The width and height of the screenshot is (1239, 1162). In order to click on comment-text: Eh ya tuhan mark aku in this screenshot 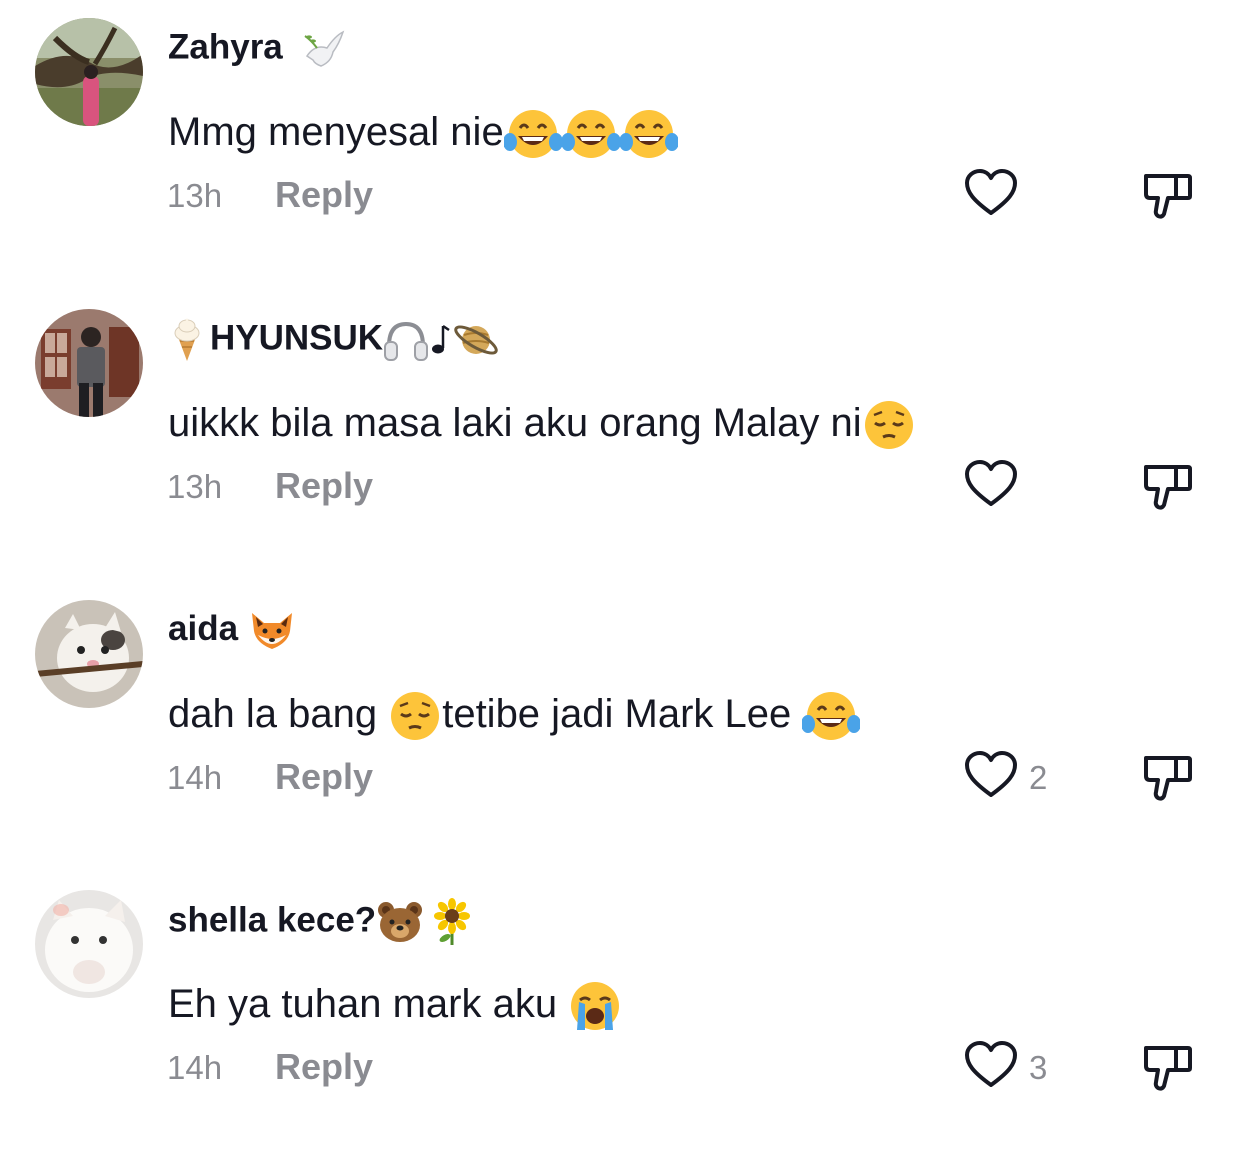, I will do `click(395, 1006)`.